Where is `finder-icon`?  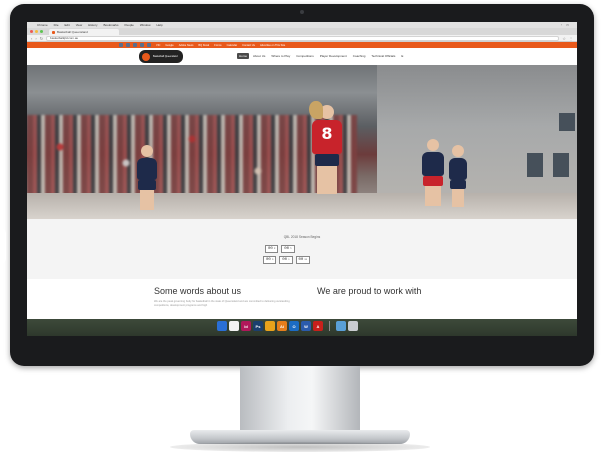
finder-icon is located at coordinates (222, 326).